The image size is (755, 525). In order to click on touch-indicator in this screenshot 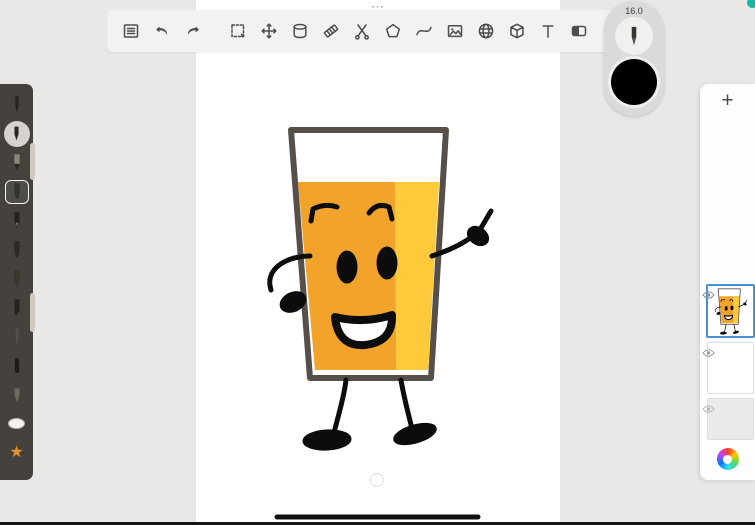, I will do `click(377, 480)`.